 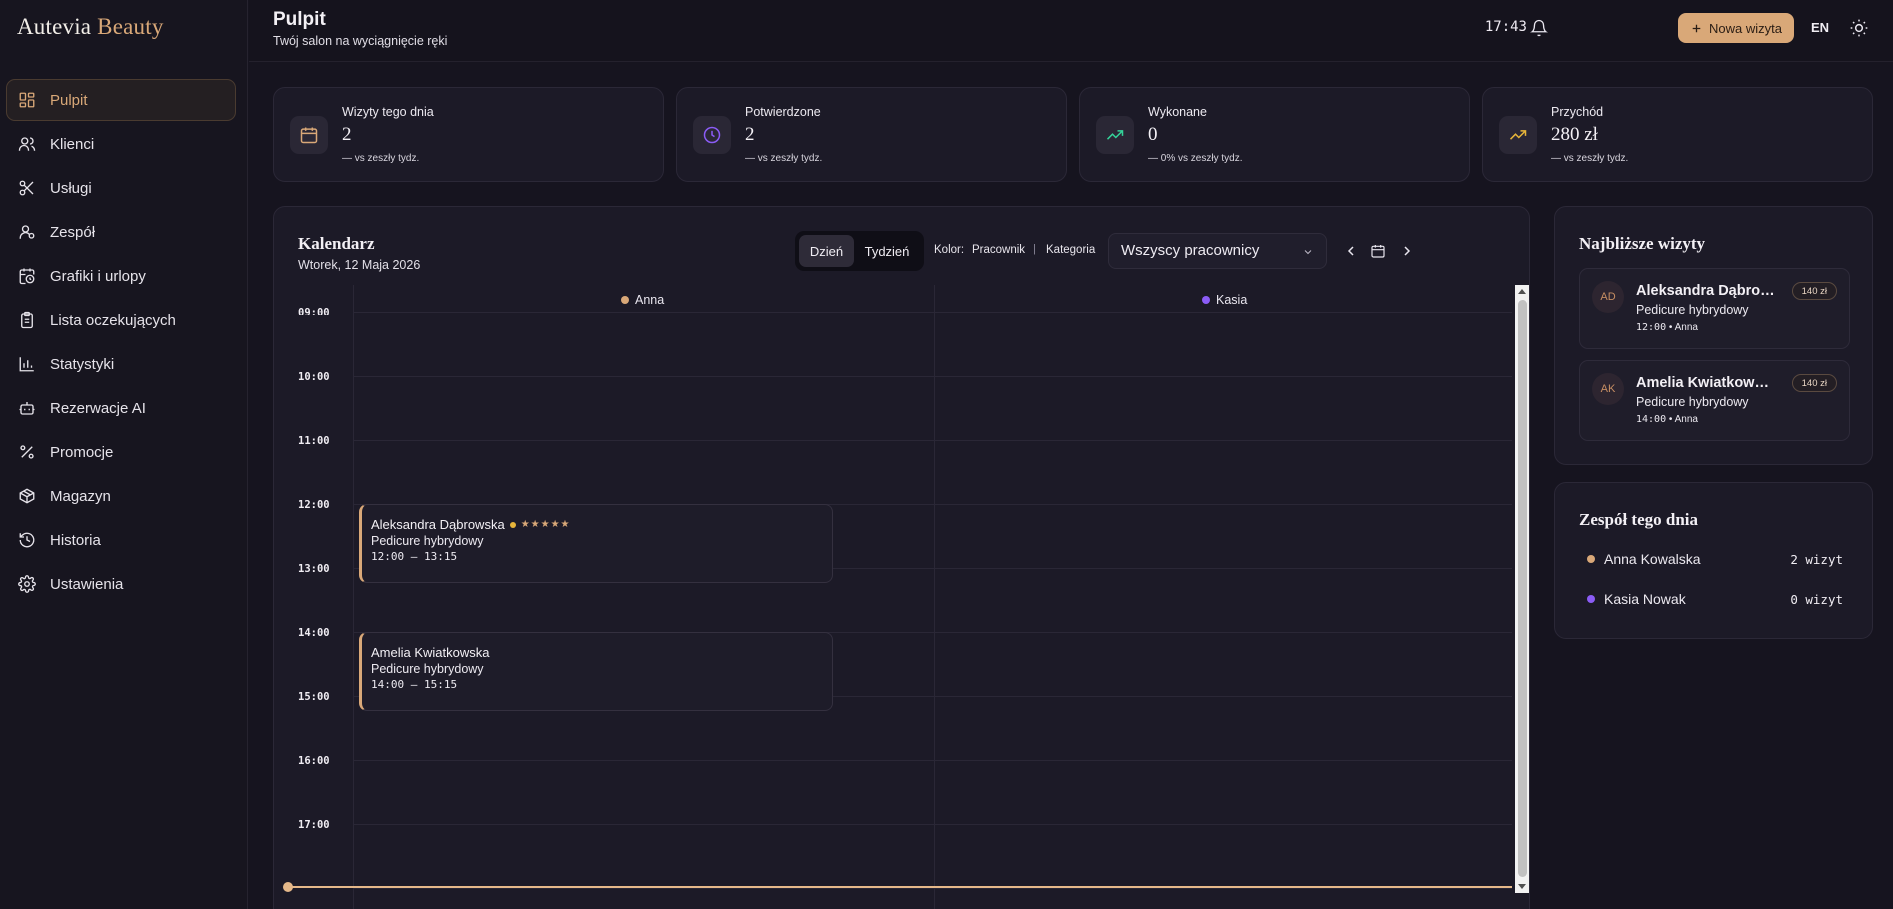 What do you see at coordinates (1651, 327) in the screenshot?
I see `visit-time: 12:00` at bounding box center [1651, 327].